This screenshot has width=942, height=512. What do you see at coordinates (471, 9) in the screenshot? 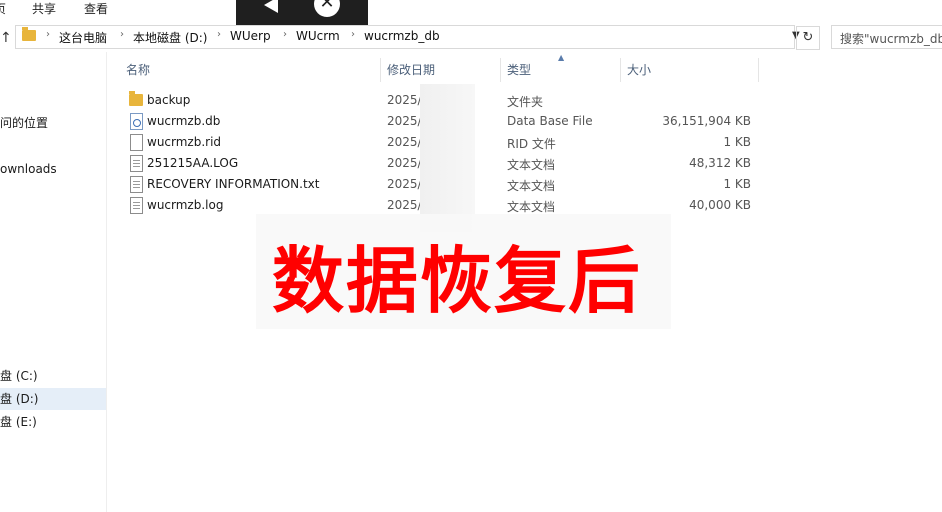
I see `ribbon-tabs: 页 共享 查看` at bounding box center [471, 9].